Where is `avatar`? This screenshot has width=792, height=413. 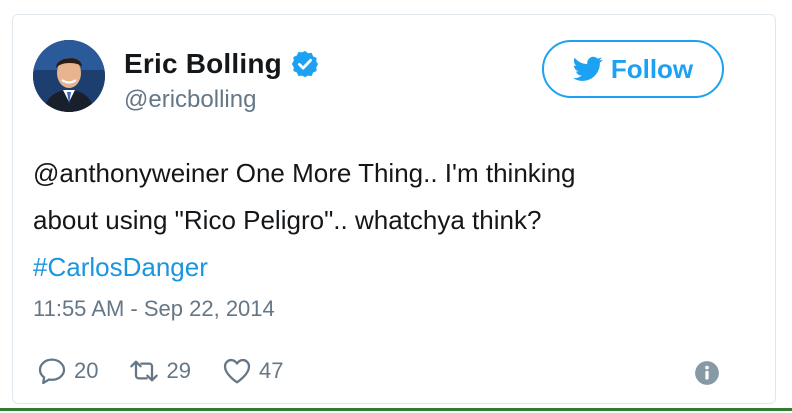
avatar is located at coordinates (69, 76).